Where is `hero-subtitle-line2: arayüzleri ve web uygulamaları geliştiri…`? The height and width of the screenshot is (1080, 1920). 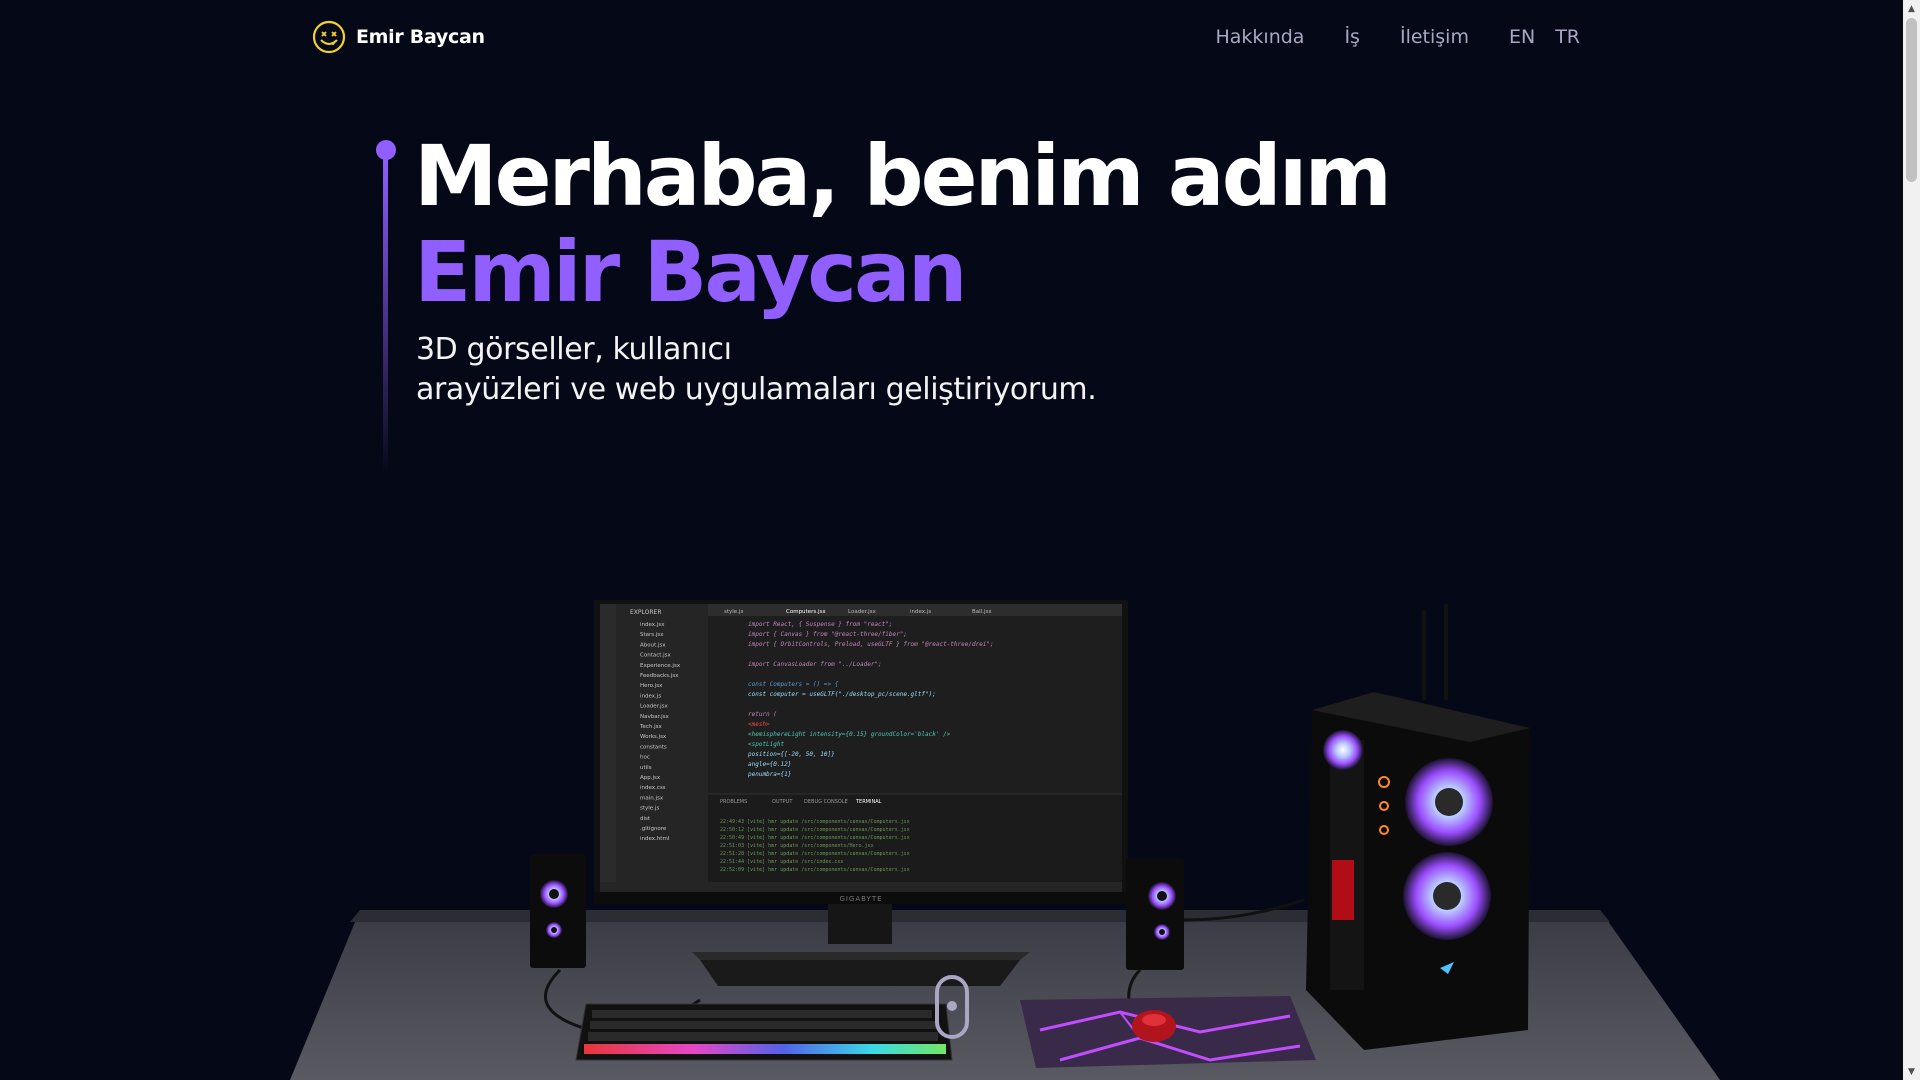 hero-subtitle-line2: arayüzleri ve web uygulamaları geliştiri… is located at coordinates (756, 389).